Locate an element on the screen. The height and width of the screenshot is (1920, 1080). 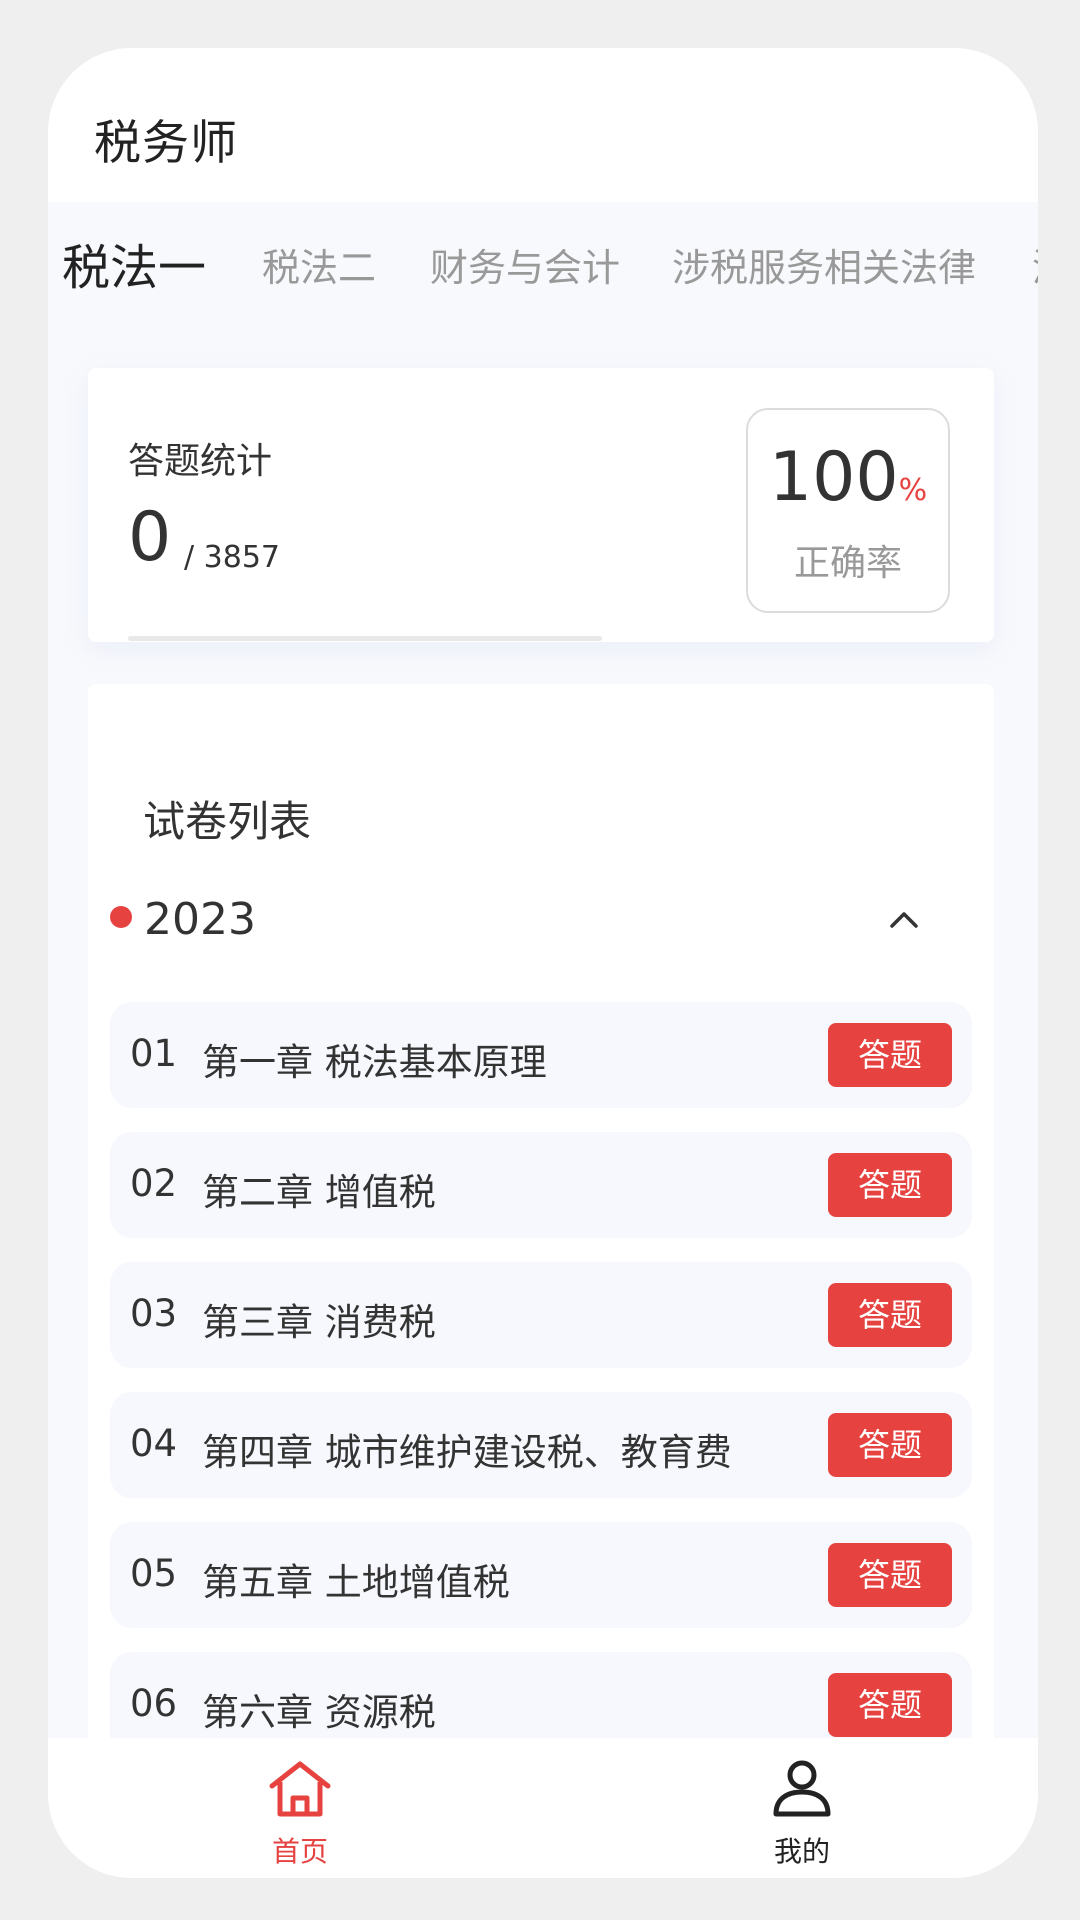
stats-label: 答题统计 is located at coordinates (200, 461).